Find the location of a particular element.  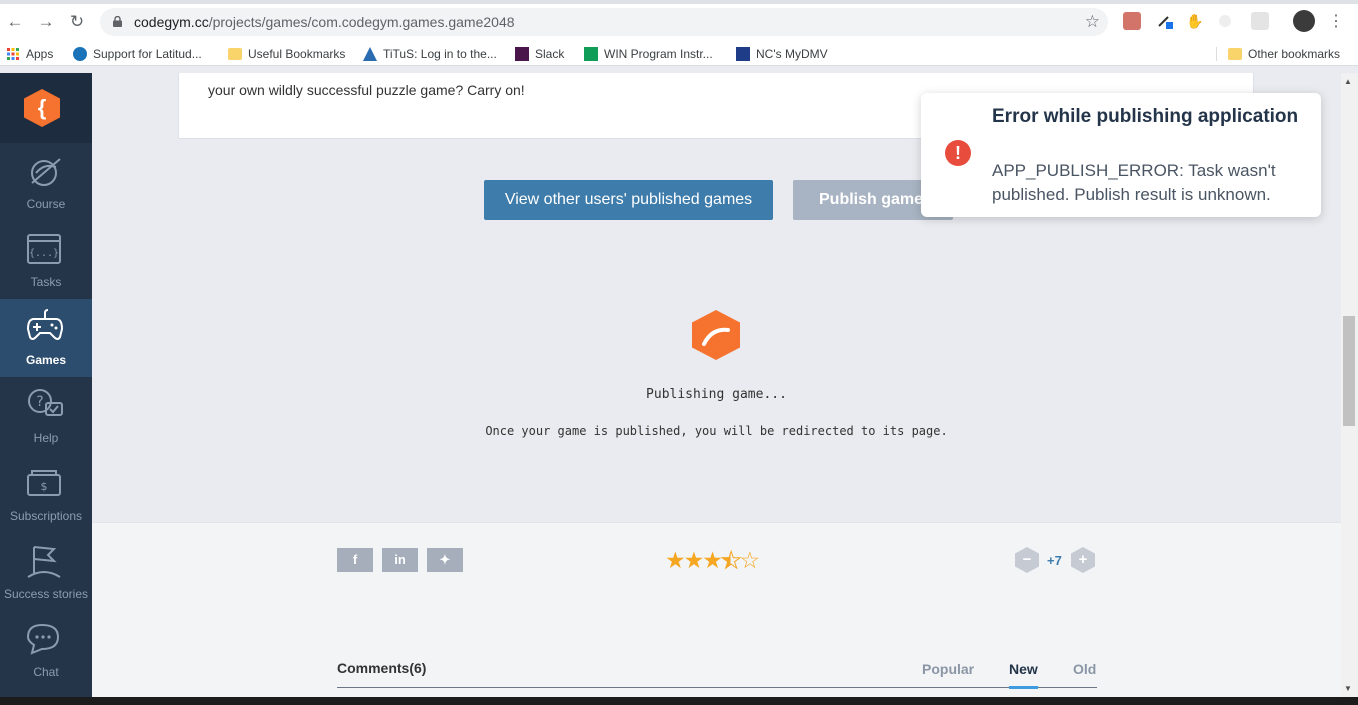

back-icon: ← is located at coordinates (15, 22).